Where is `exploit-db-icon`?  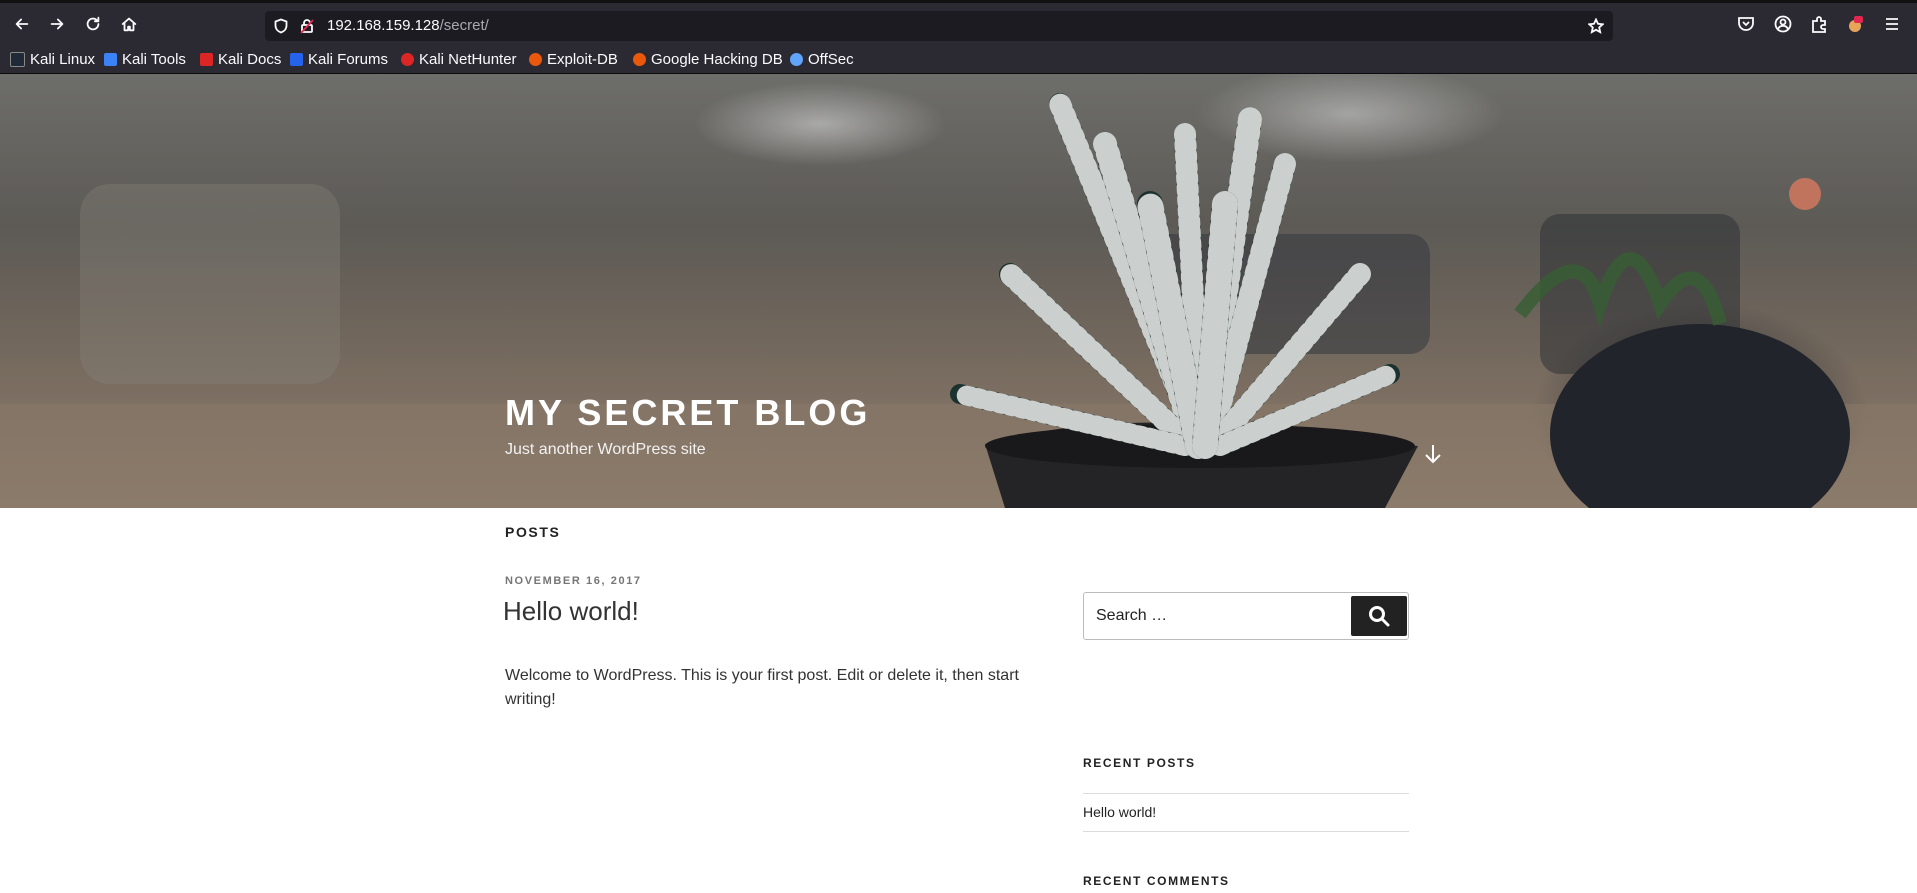
exploit-db-icon is located at coordinates (535, 59).